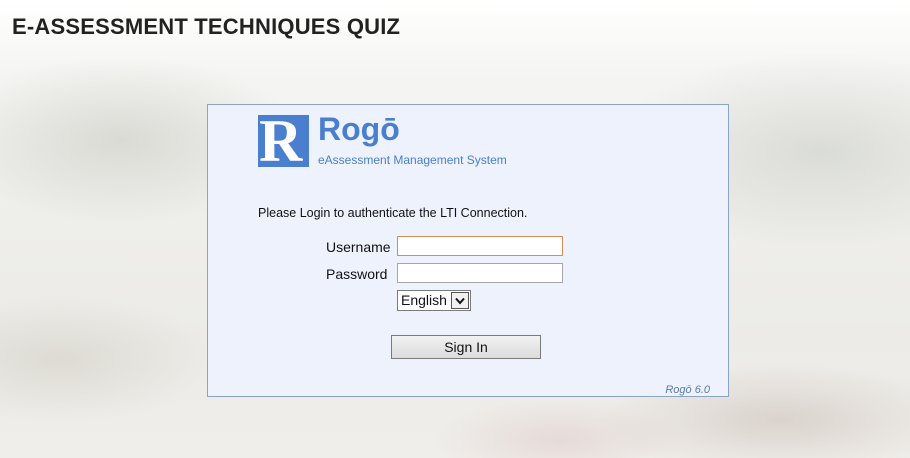 This screenshot has height=458, width=910. What do you see at coordinates (480, 273) in the screenshot?
I see `password-input` at bounding box center [480, 273].